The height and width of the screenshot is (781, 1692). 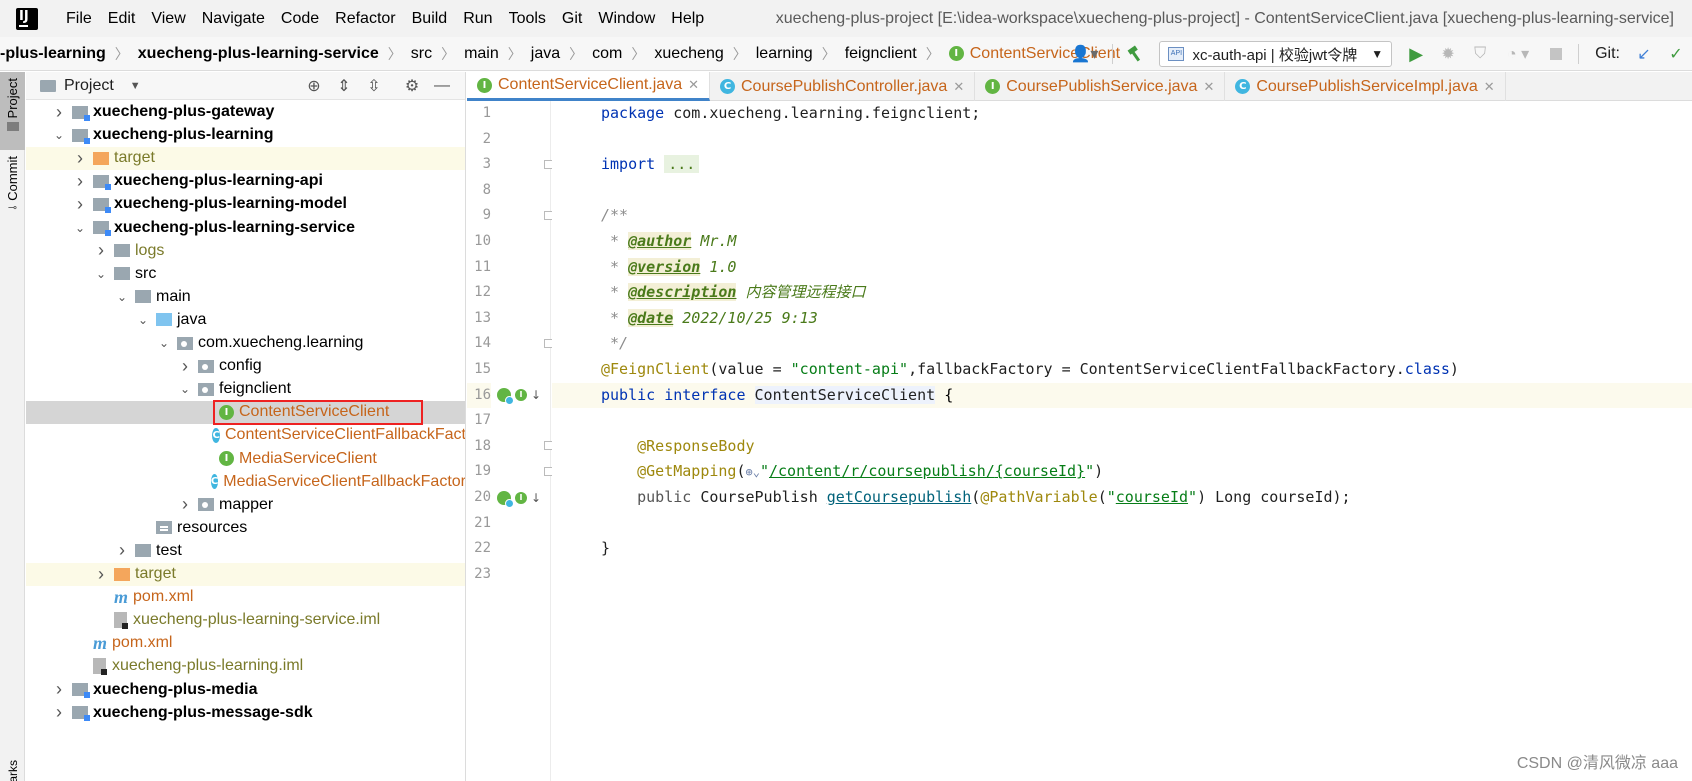 What do you see at coordinates (1276, 54) in the screenshot?
I see `run-configuration-select: API xc-auth-api | 校验jwt令牌 ▼` at bounding box center [1276, 54].